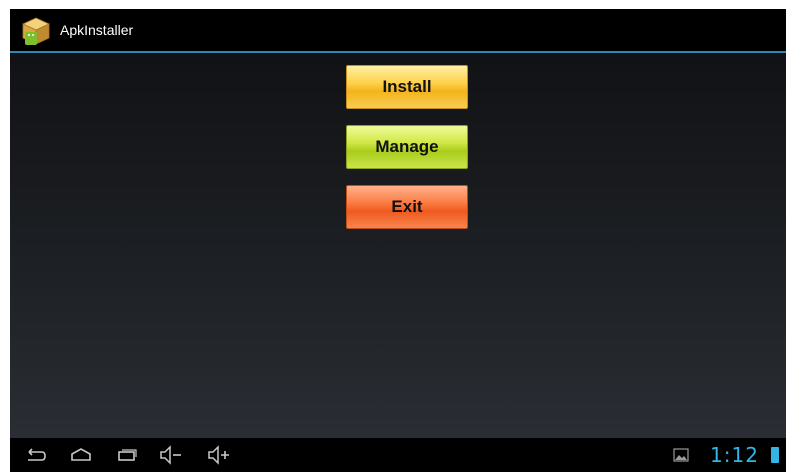 The width and height of the screenshot is (794, 475). I want to click on volume-down-icon, so click(171, 455).